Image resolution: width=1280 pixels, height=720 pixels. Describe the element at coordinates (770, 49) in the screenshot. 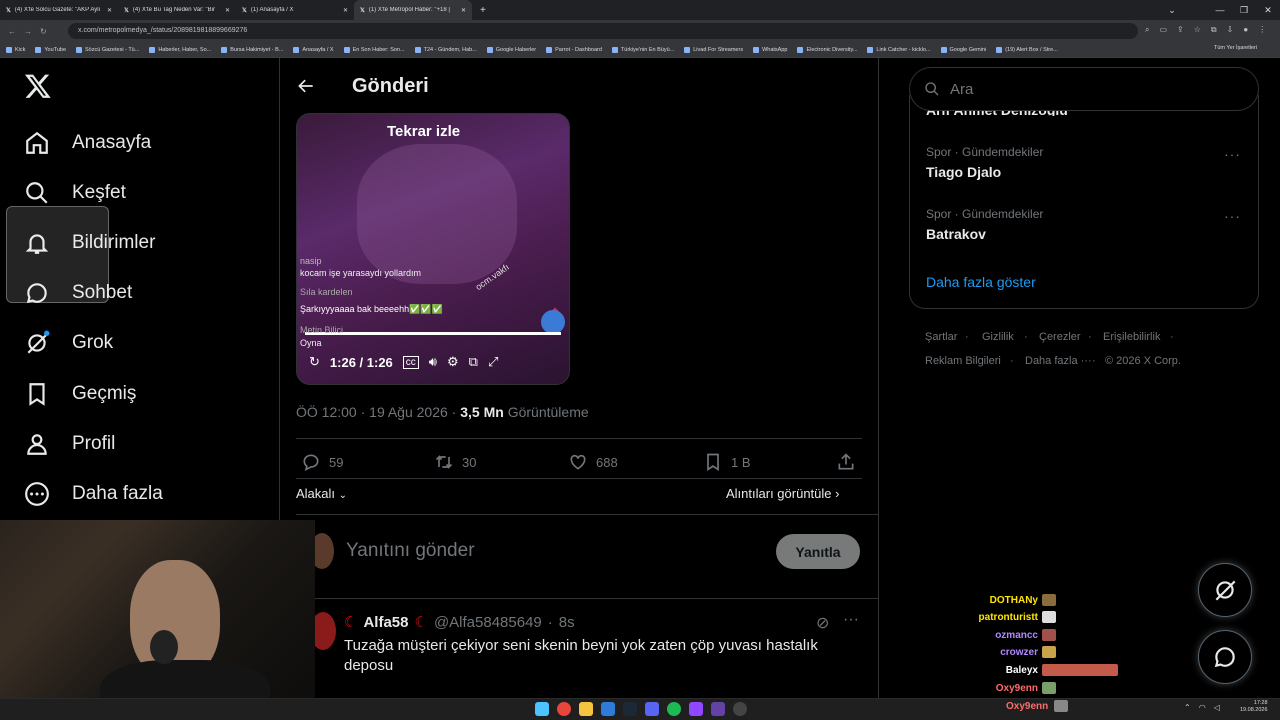

I see `bookmark-item: WhatsApp` at that location.